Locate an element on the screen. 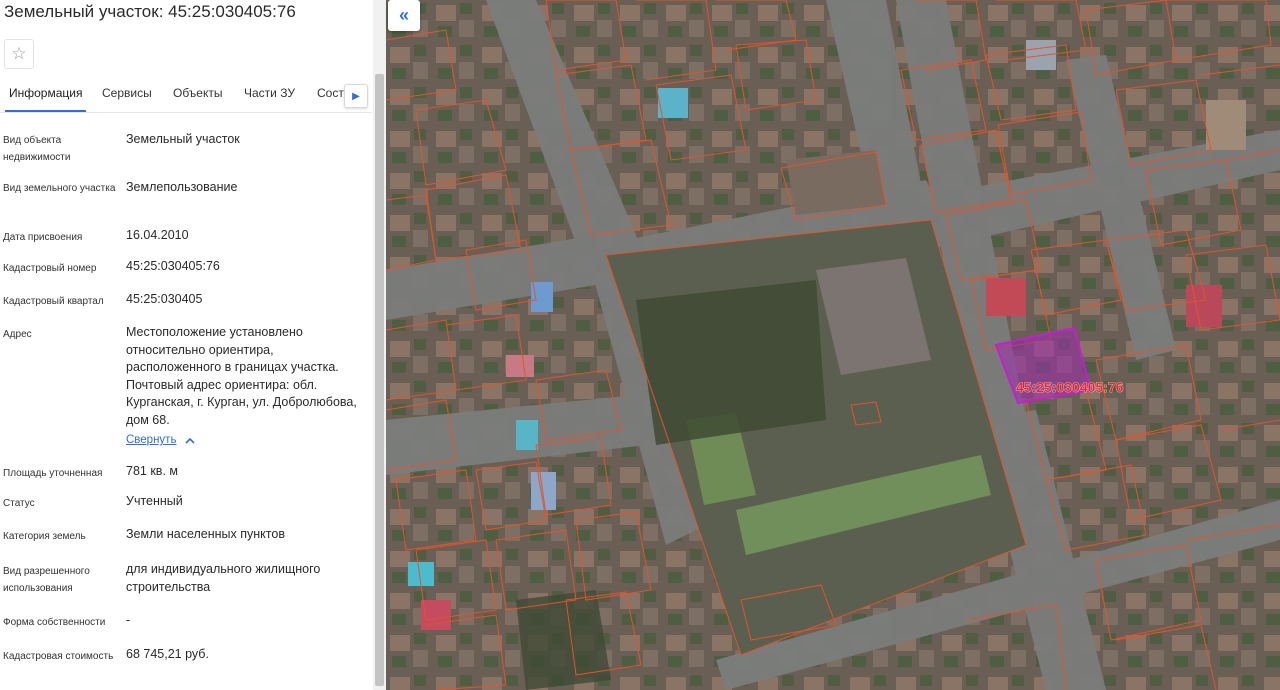 Image resolution: width=1280 pixels, height=690 pixels. label-cadastral-number: Кадастровый номер is located at coordinates (50, 268).